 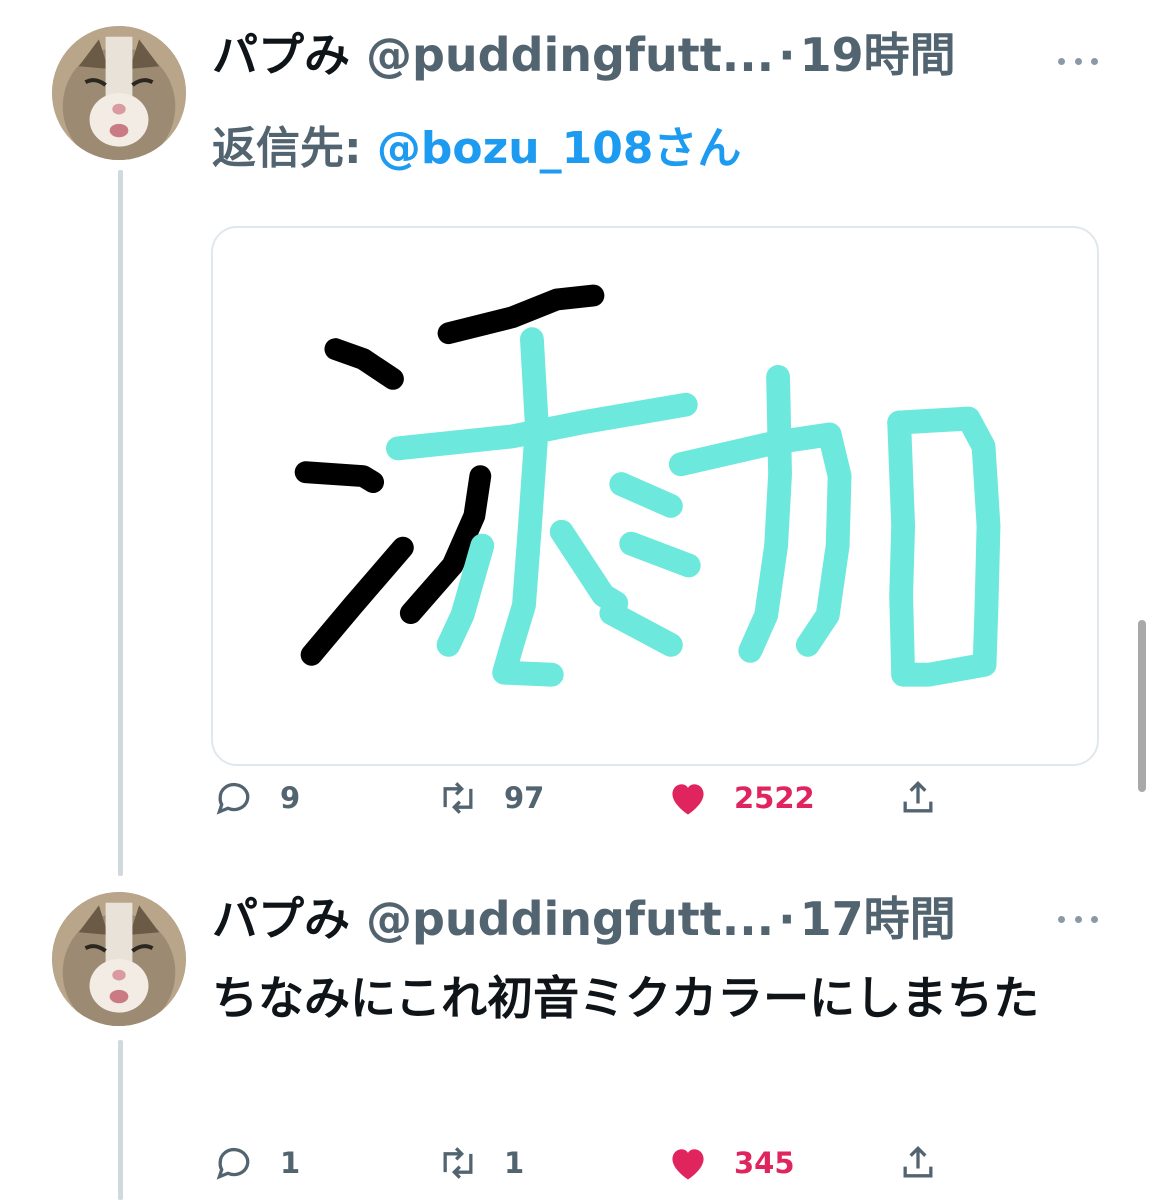 I want to click on like-action: 2522, so click(x=740, y=798).